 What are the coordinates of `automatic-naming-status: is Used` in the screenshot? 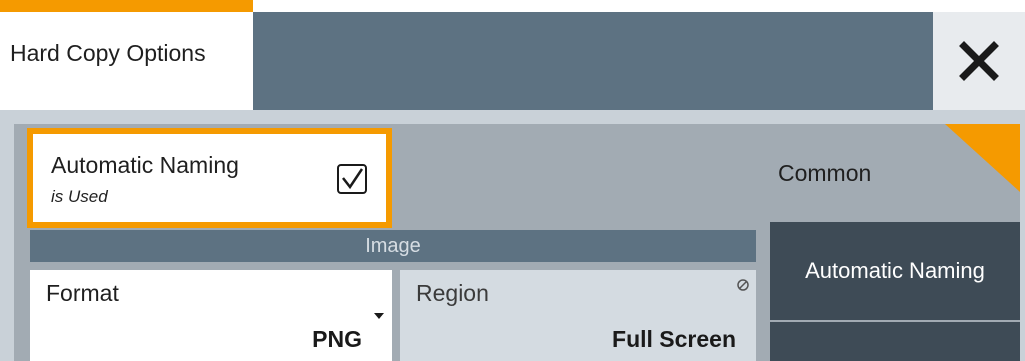 It's located at (79, 196).